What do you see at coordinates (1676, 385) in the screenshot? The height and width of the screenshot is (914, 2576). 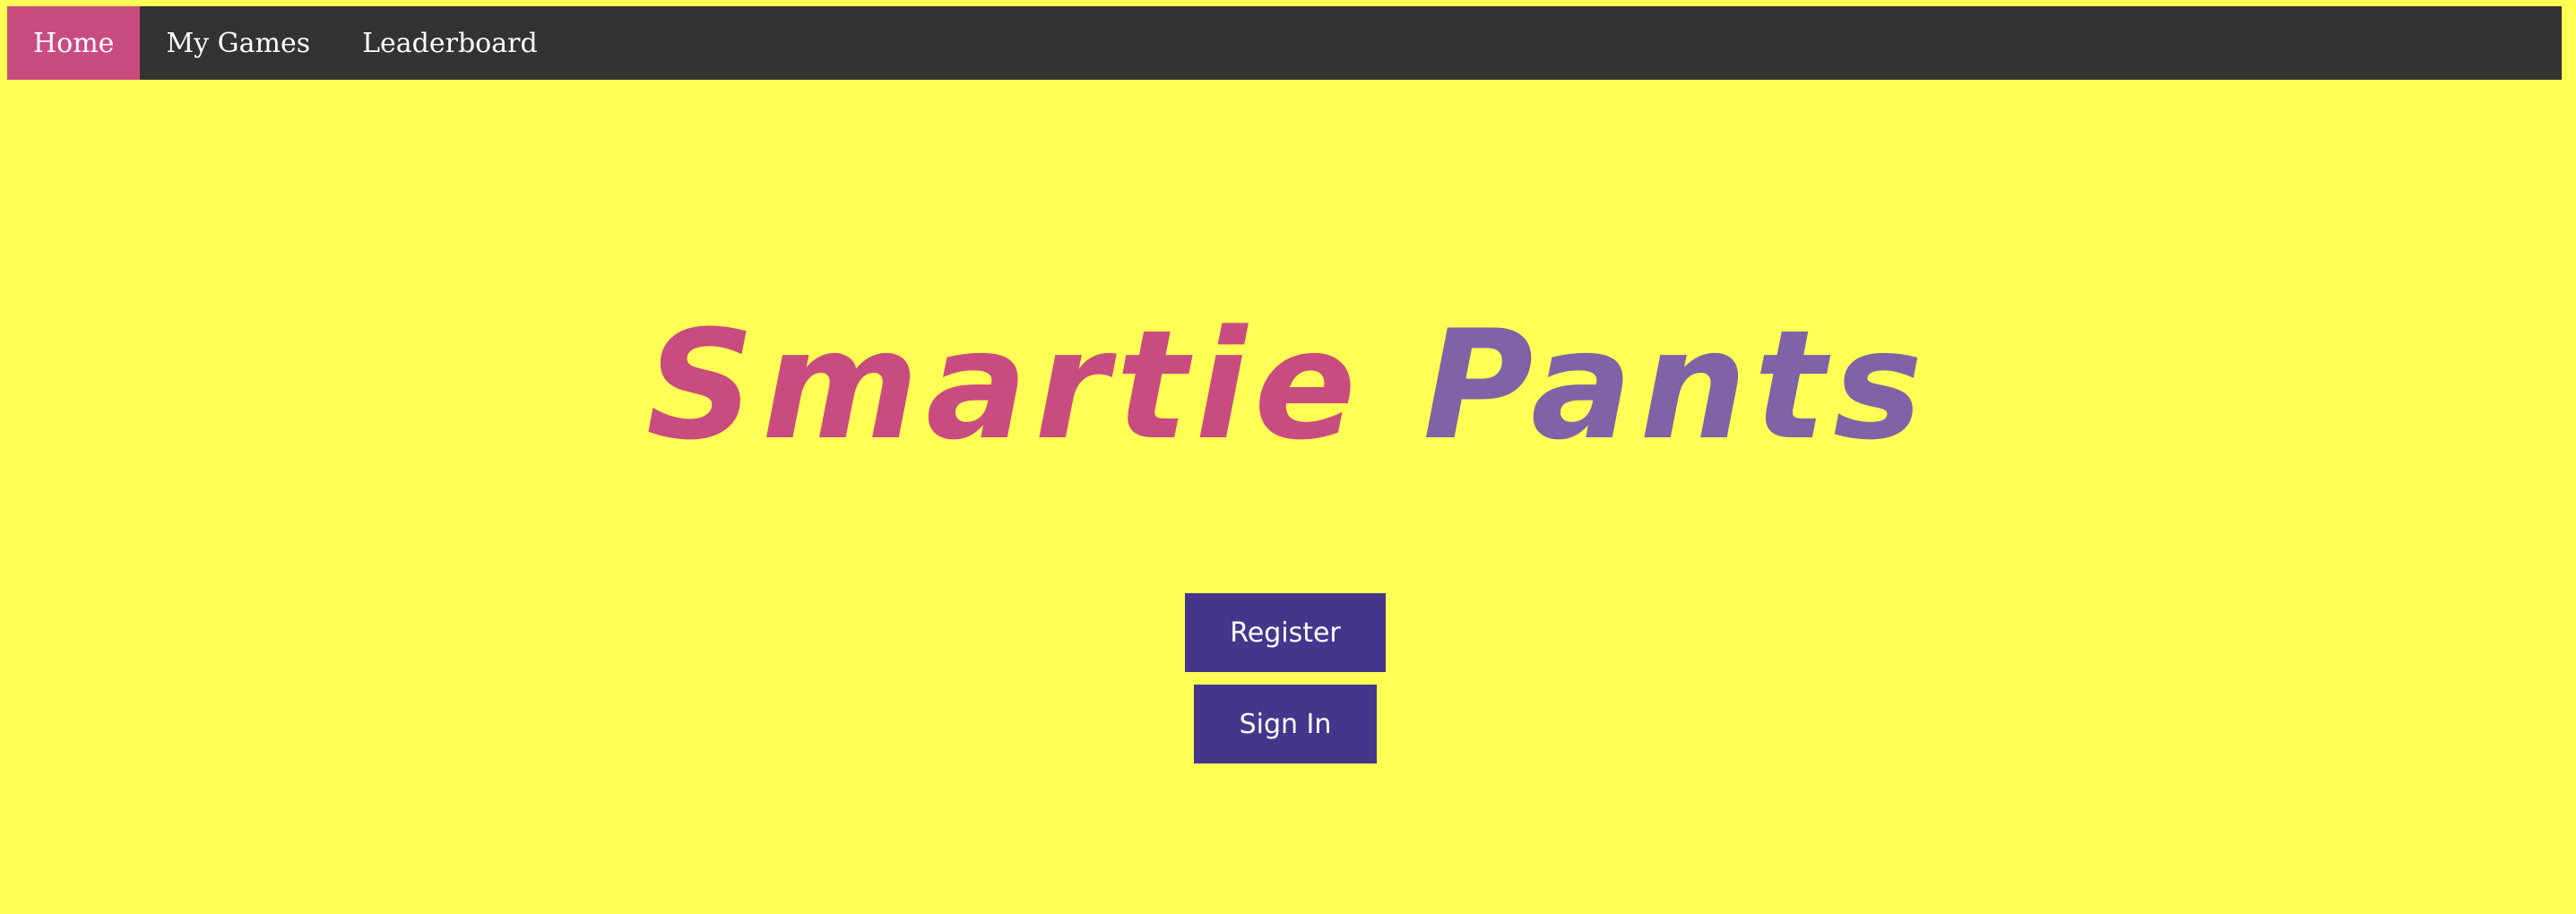 I see `app-title-pants: Pants` at bounding box center [1676, 385].